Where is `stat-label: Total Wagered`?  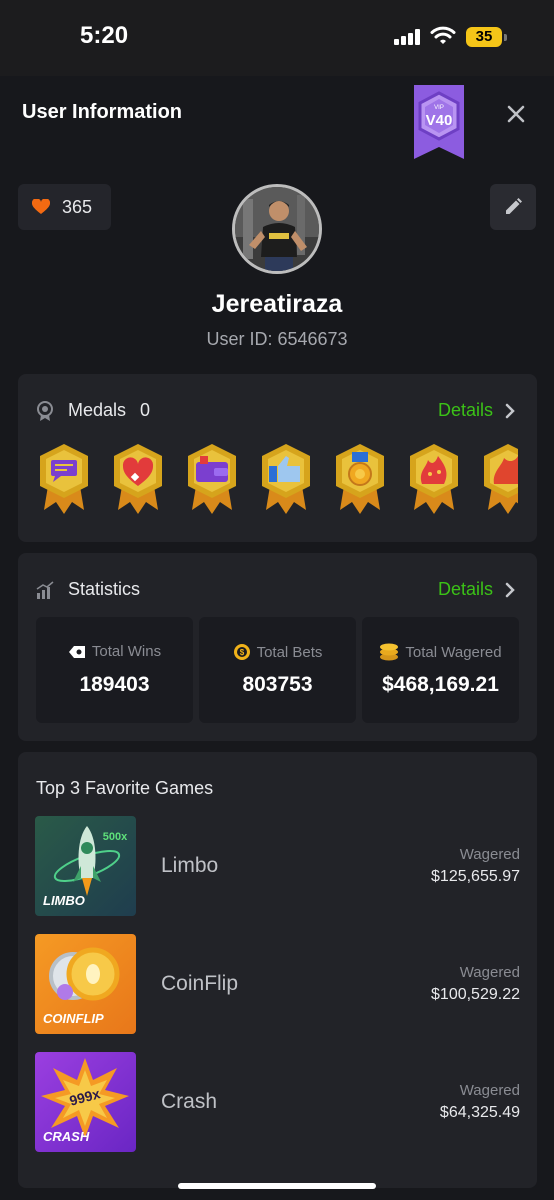
stat-label: Total Wagered is located at coordinates (453, 652).